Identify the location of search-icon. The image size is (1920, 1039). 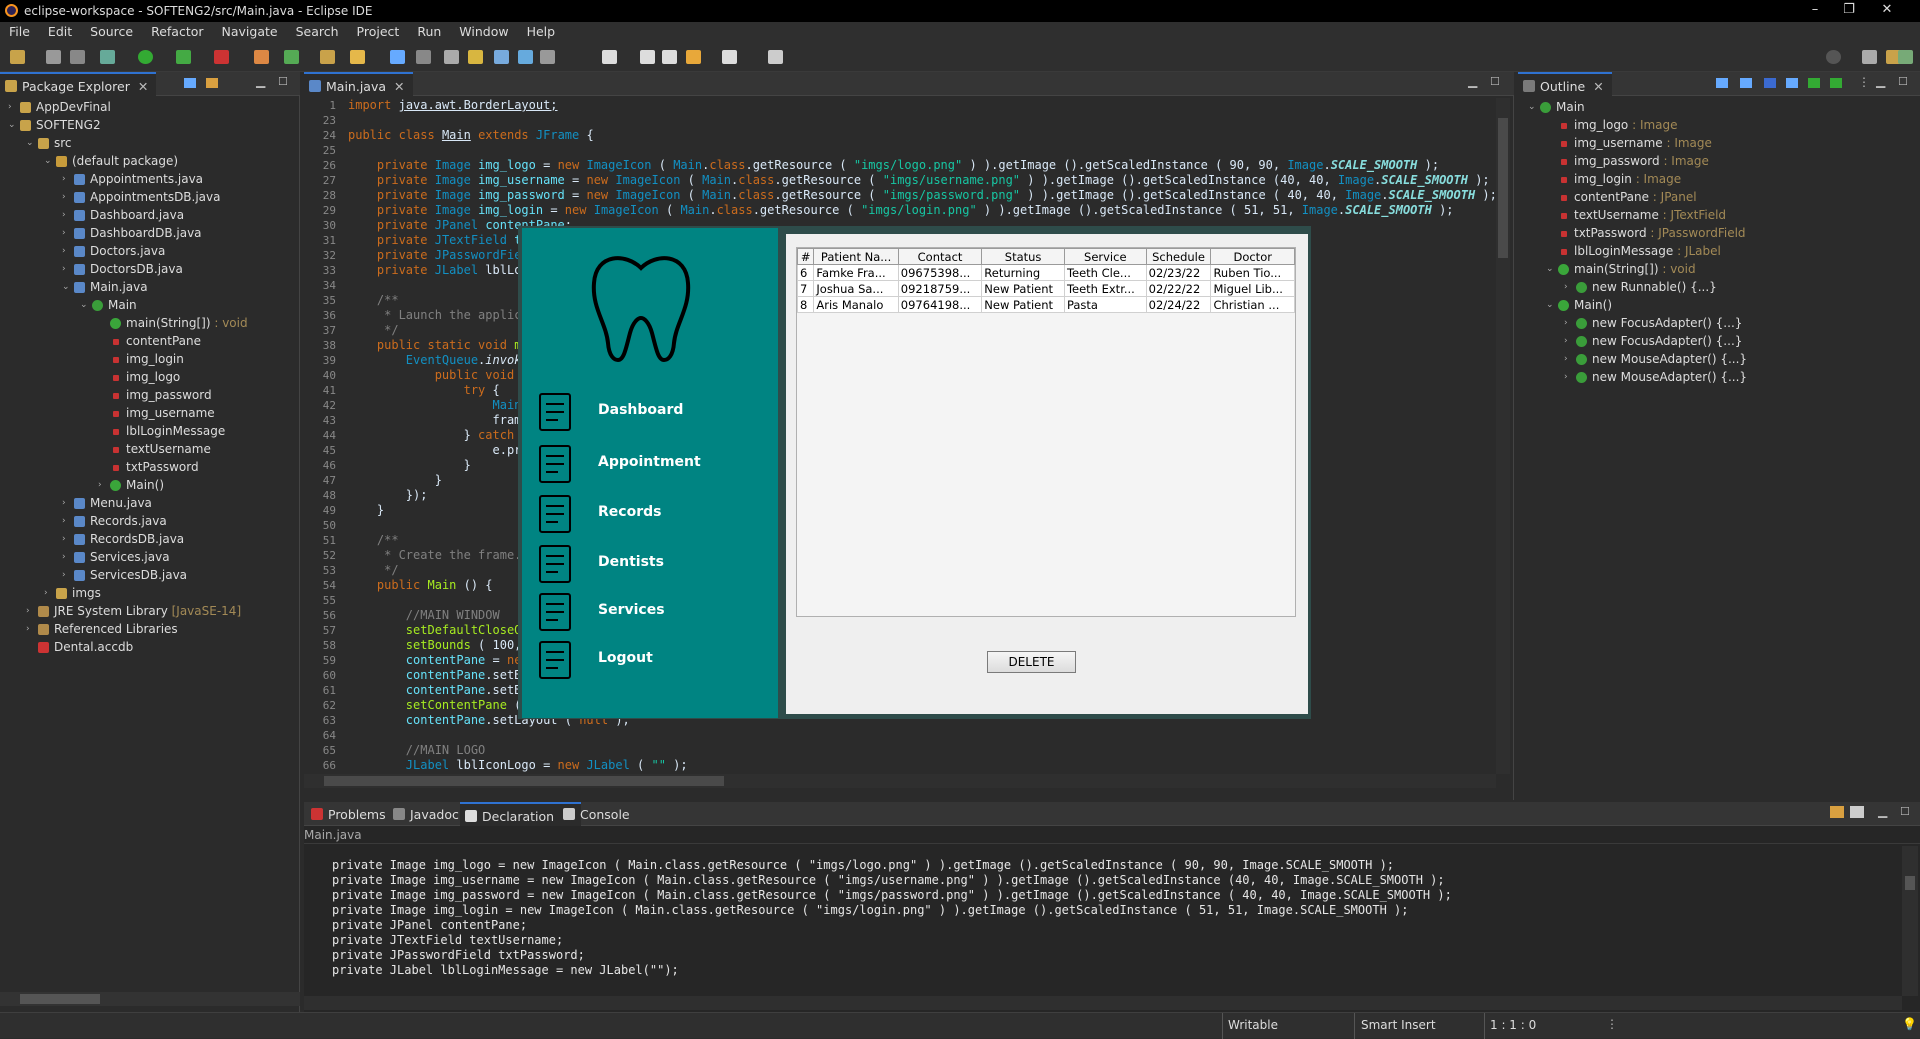
(357, 57).